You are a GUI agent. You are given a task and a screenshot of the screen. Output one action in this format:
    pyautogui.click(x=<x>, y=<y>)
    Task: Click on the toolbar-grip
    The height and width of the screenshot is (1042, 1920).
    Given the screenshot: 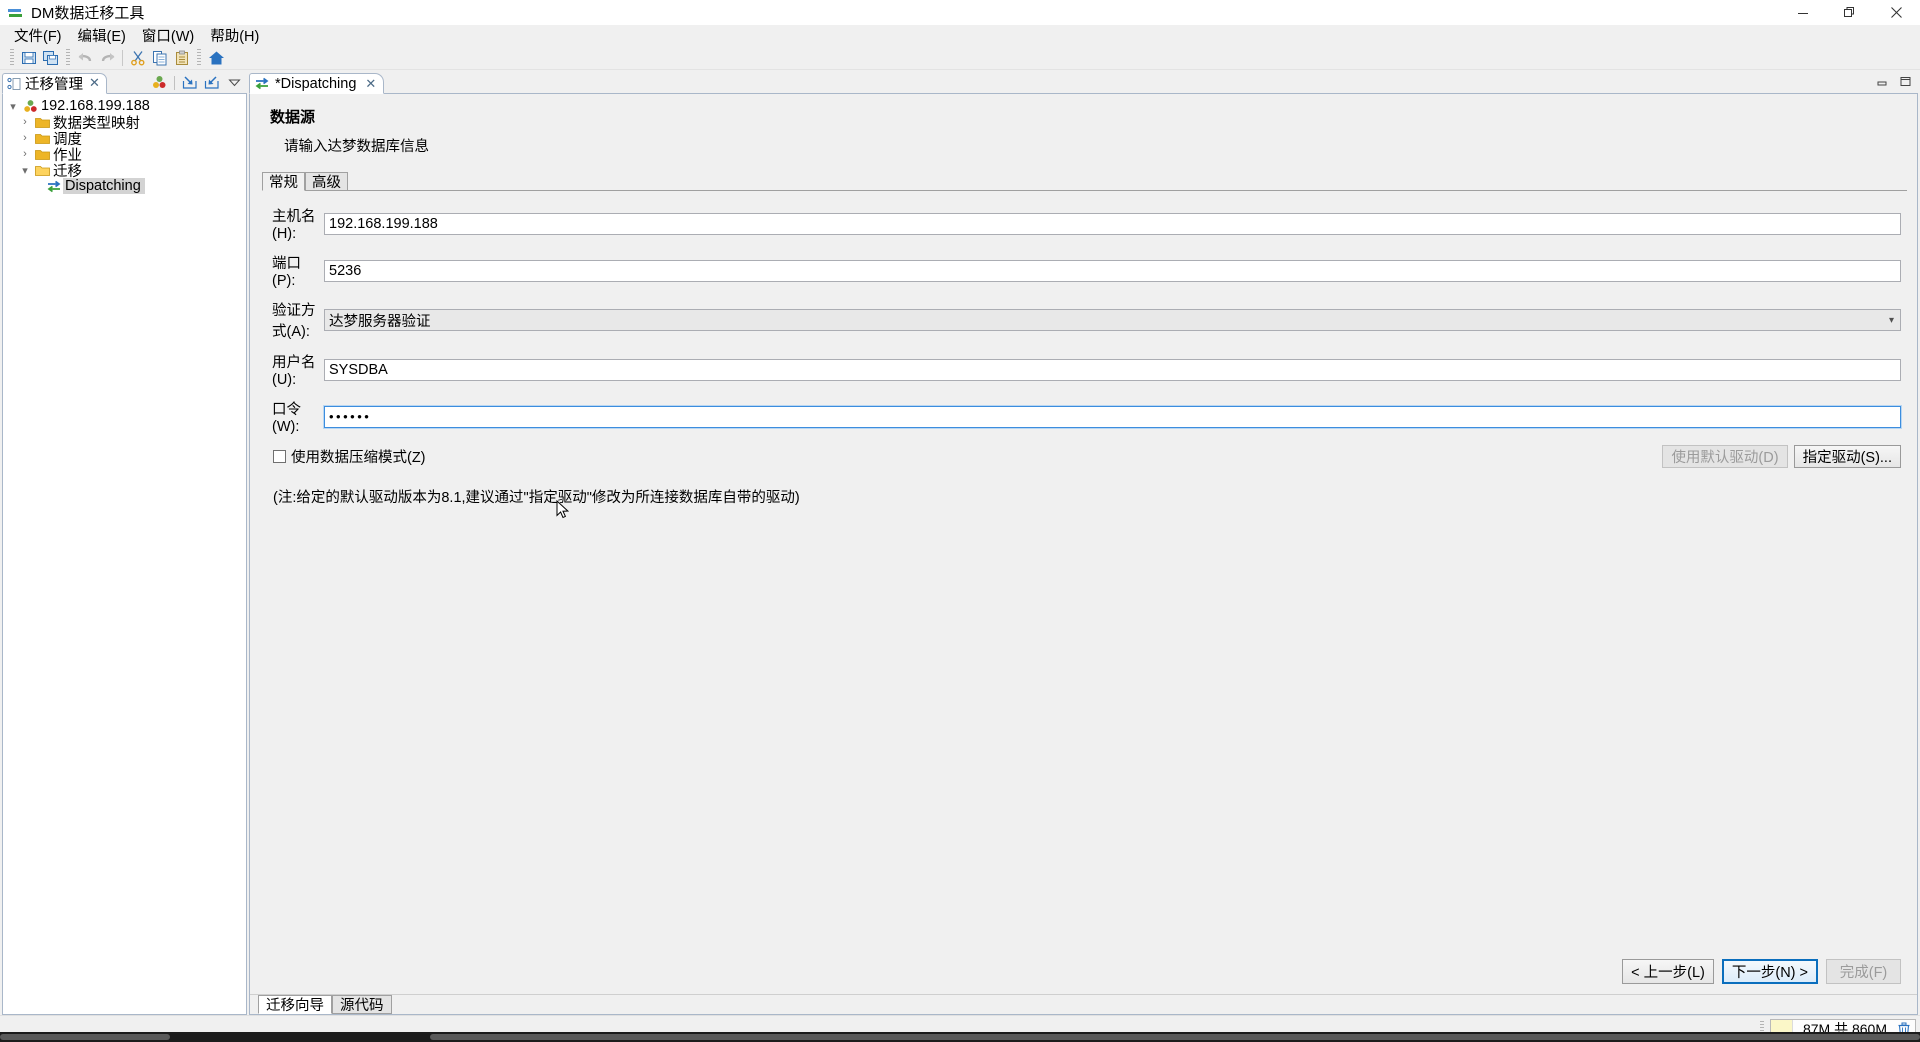 What is the action you would take?
    pyautogui.click(x=12, y=57)
    